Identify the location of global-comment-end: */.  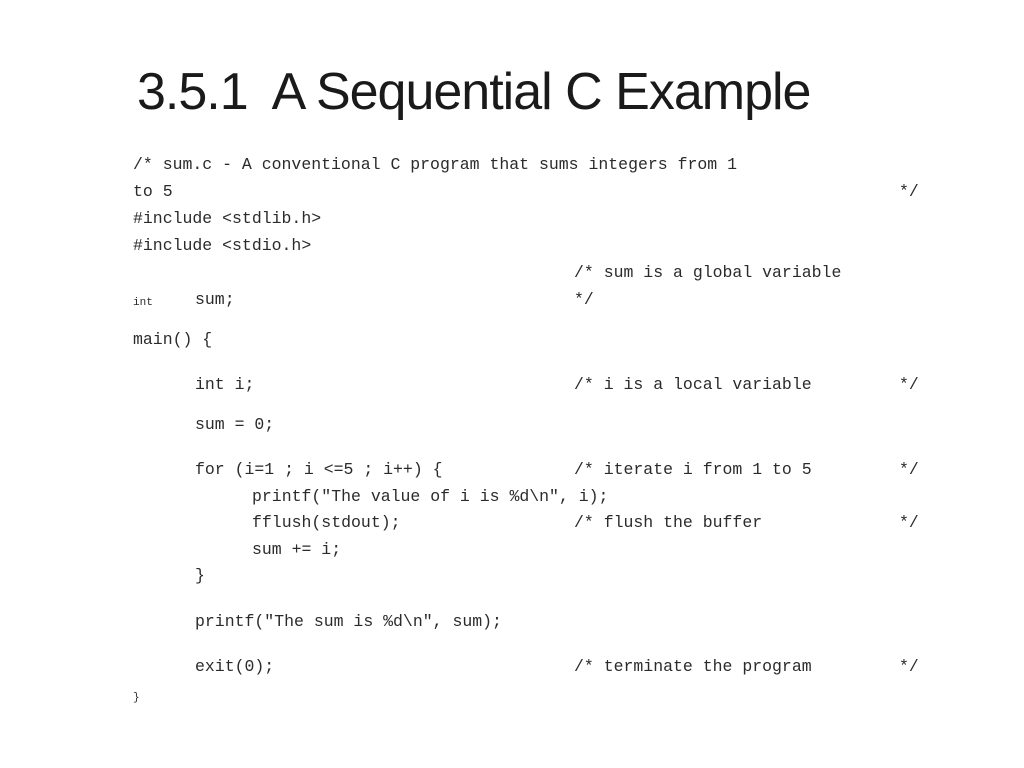
(584, 299).